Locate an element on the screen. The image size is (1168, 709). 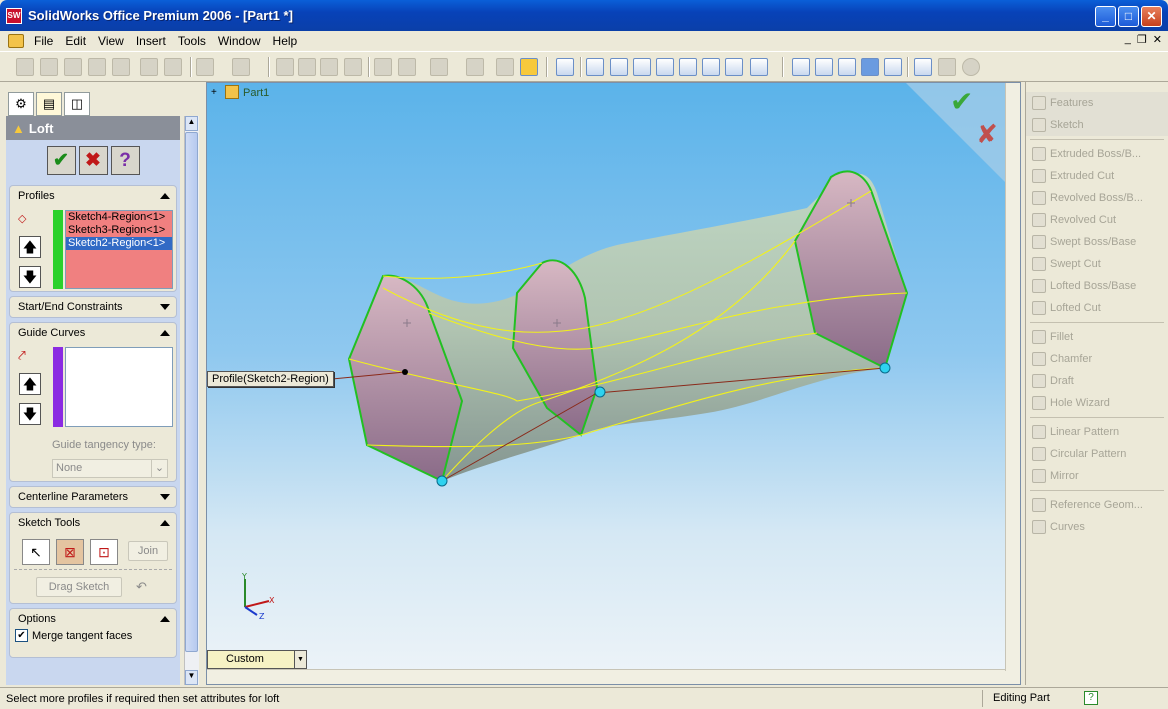
roll-view-icon is located at coordinates (734, 67).